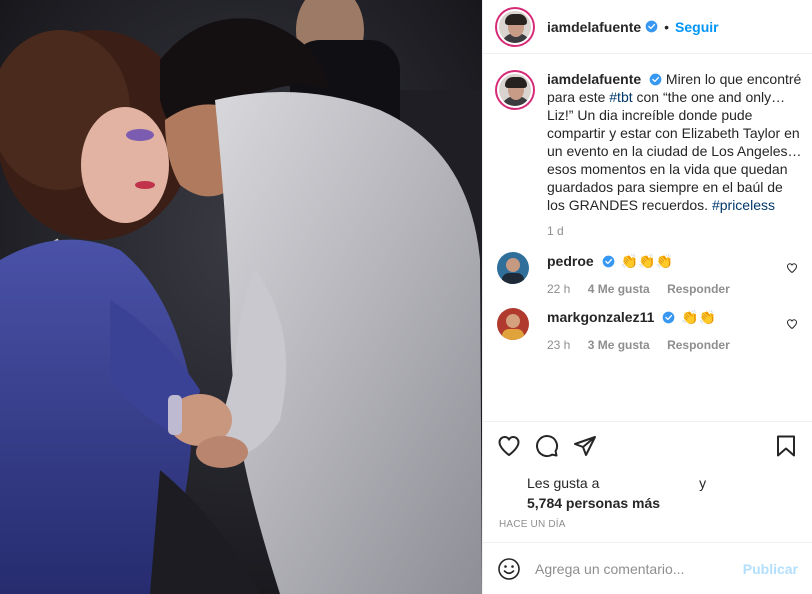  I want to click on follow-button: Seguir, so click(697, 27).